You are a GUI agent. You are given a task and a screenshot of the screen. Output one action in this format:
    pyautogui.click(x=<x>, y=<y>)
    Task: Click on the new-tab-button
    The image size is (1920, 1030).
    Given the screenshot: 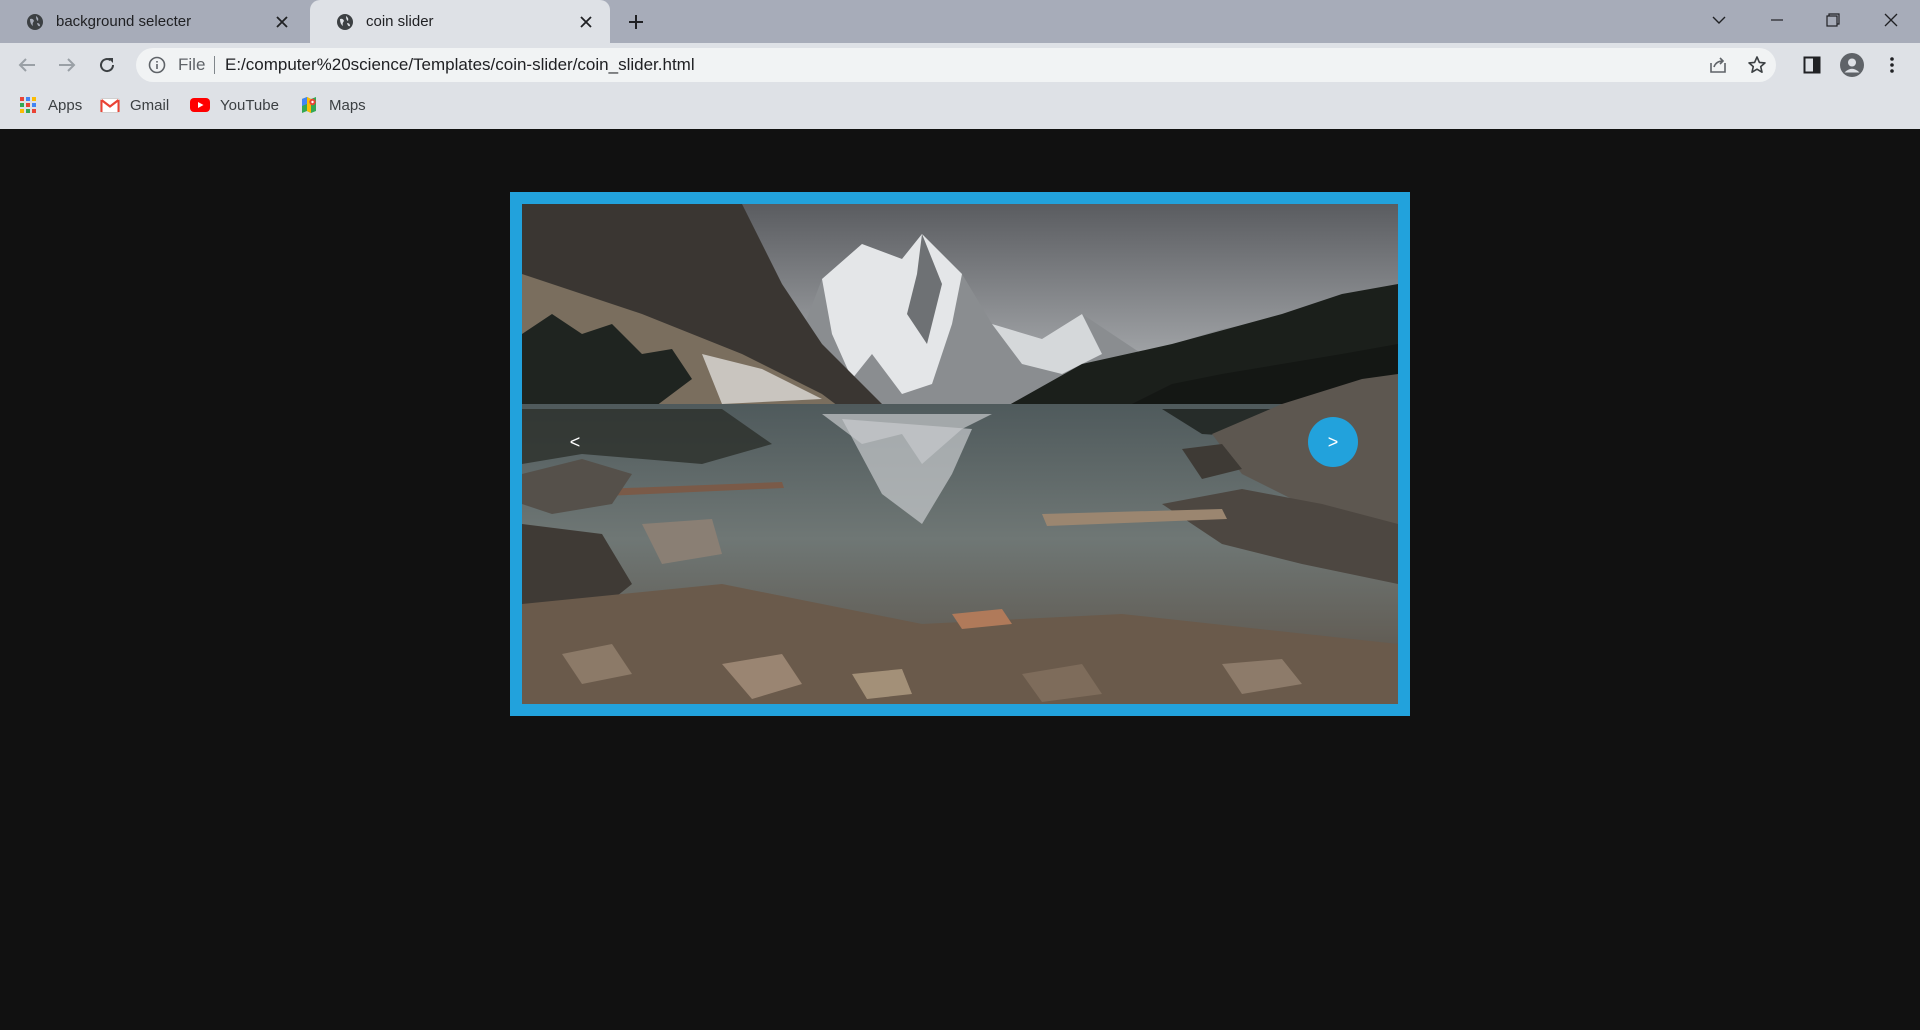 What is the action you would take?
    pyautogui.click(x=636, y=22)
    